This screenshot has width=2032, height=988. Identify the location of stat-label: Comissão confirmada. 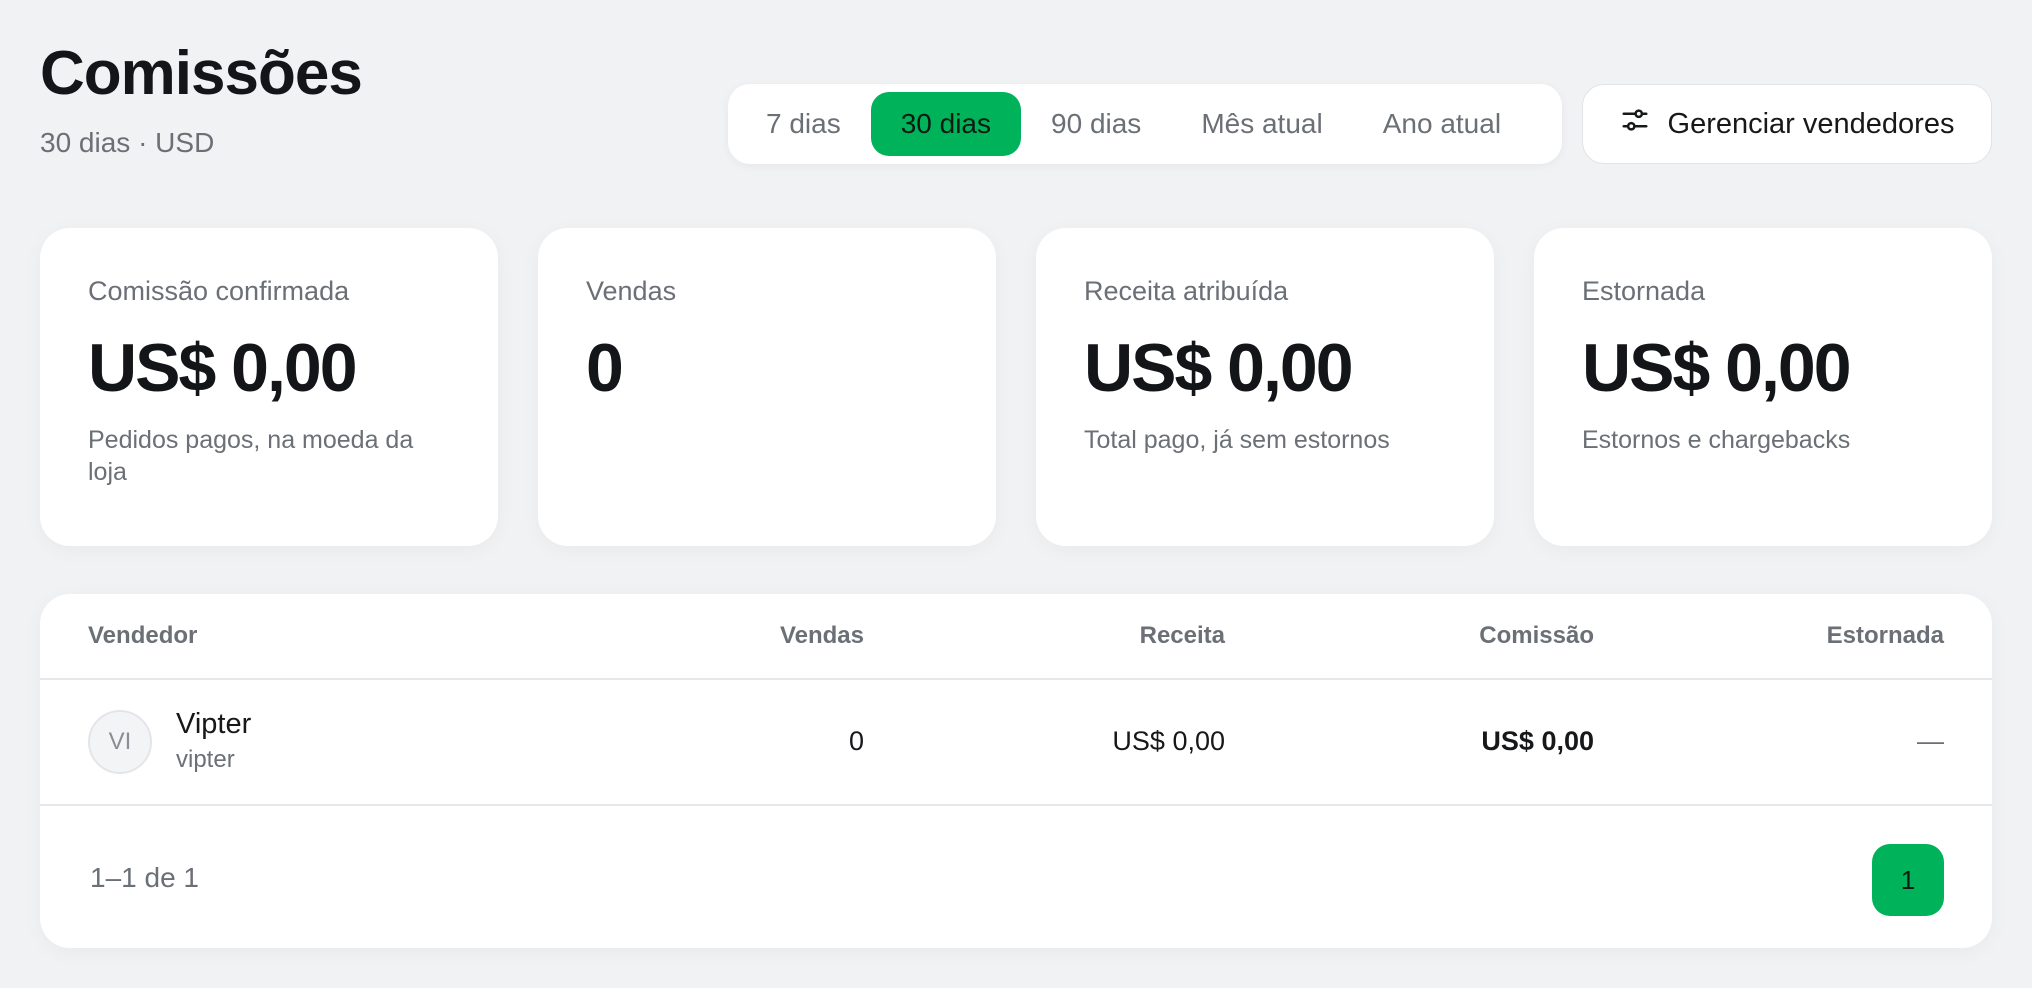
(219, 291).